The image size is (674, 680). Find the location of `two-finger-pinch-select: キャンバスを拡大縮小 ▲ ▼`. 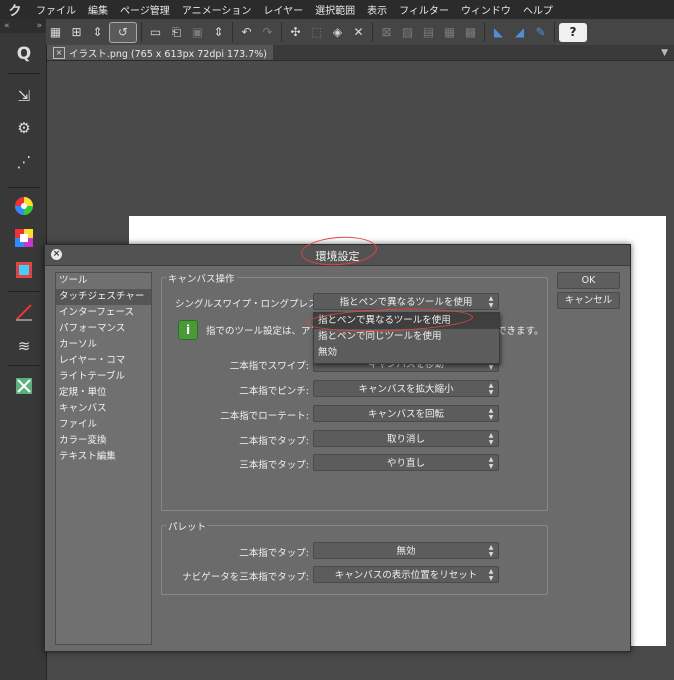

two-finger-pinch-select: キャンバスを拡大縮小 ▲ ▼ is located at coordinates (406, 388).